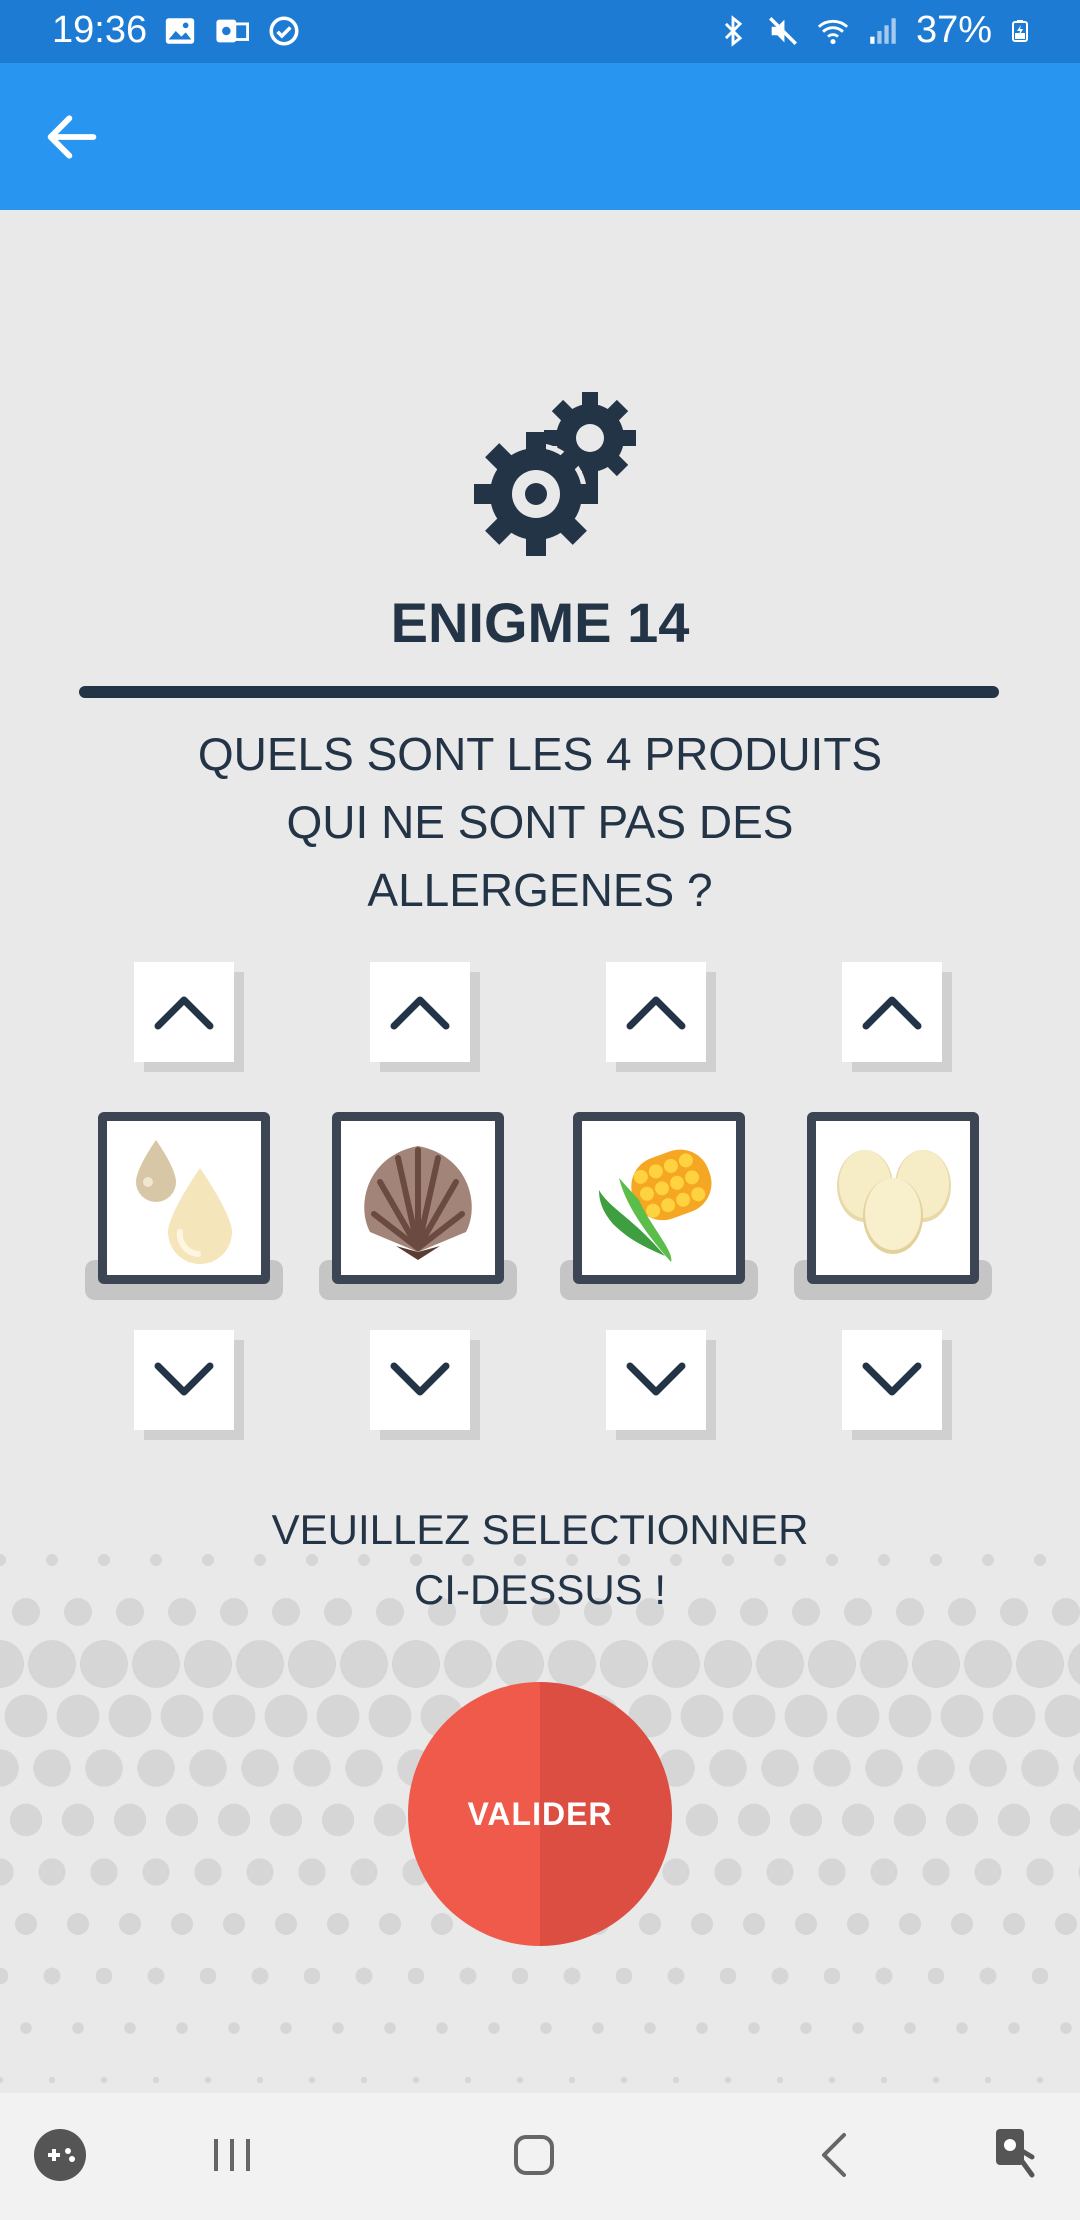 The height and width of the screenshot is (2220, 1080). Describe the element at coordinates (540, 1559) in the screenshot. I see `instruction-text: VEUILLEZ SELECTIONNER CI-DESSUS !` at that location.